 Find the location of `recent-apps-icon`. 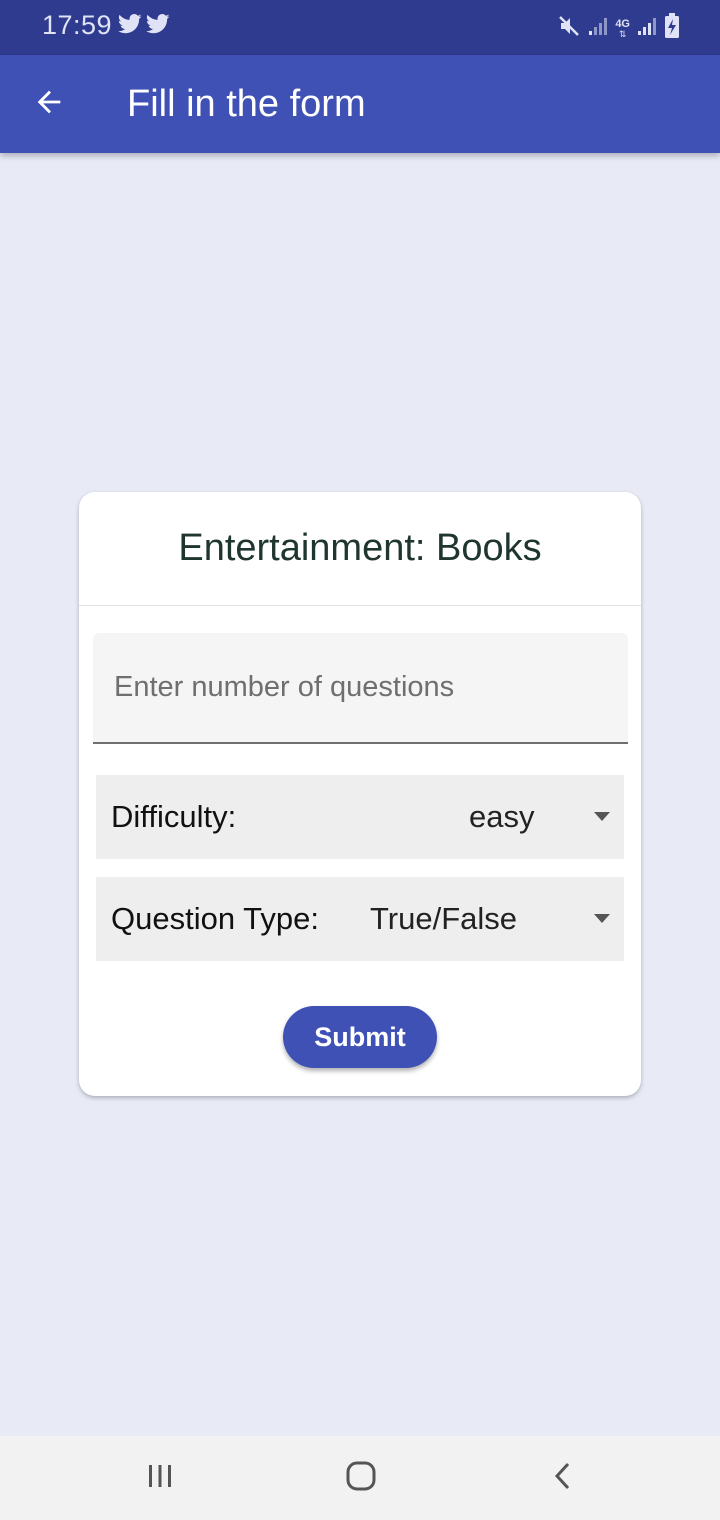

recent-apps-icon is located at coordinates (160, 1478).